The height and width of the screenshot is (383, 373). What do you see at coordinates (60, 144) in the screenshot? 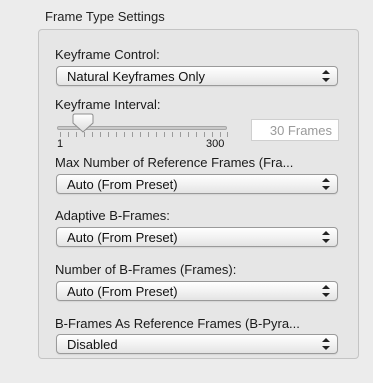
I see `slider-min-label: 1` at bounding box center [60, 144].